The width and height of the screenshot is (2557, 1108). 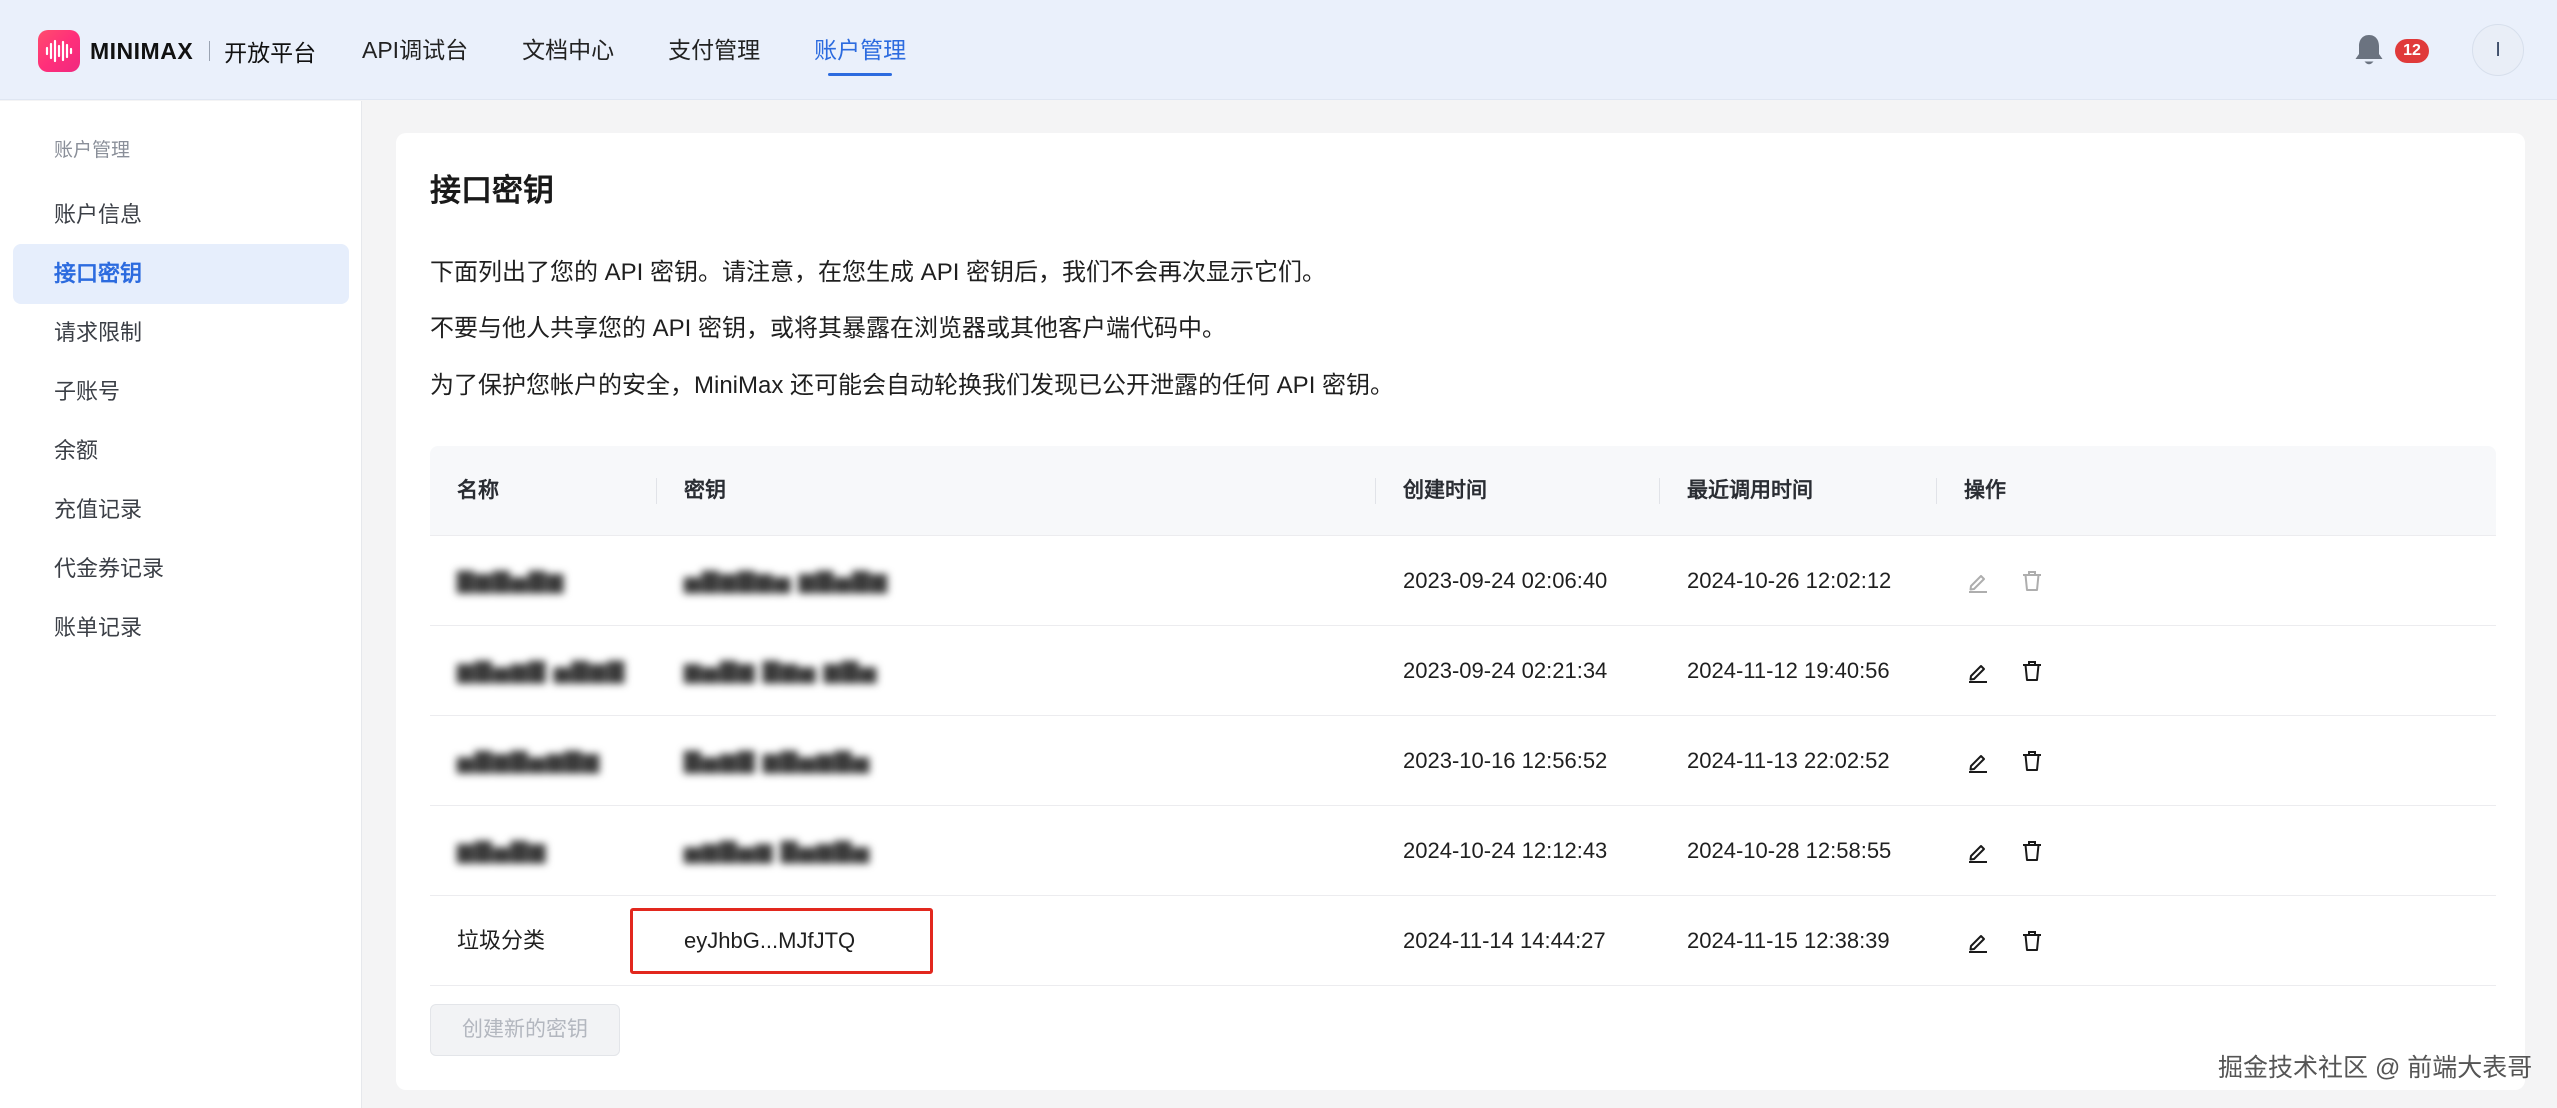 I want to click on create-key-button: 创建新的密钥, so click(x=525, y=1030).